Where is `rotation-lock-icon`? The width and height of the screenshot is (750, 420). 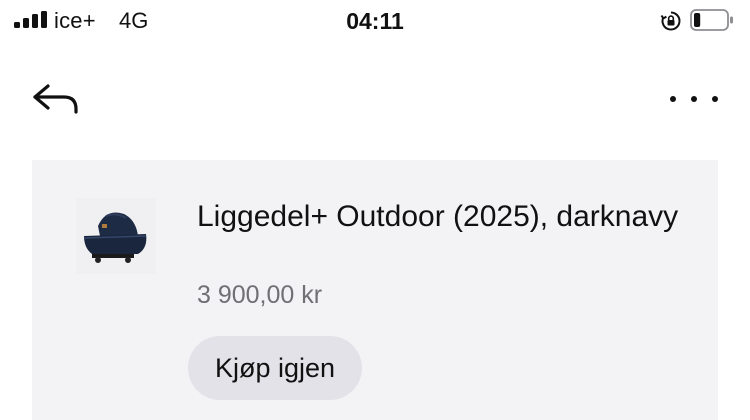
rotation-lock-icon is located at coordinates (670, 21).